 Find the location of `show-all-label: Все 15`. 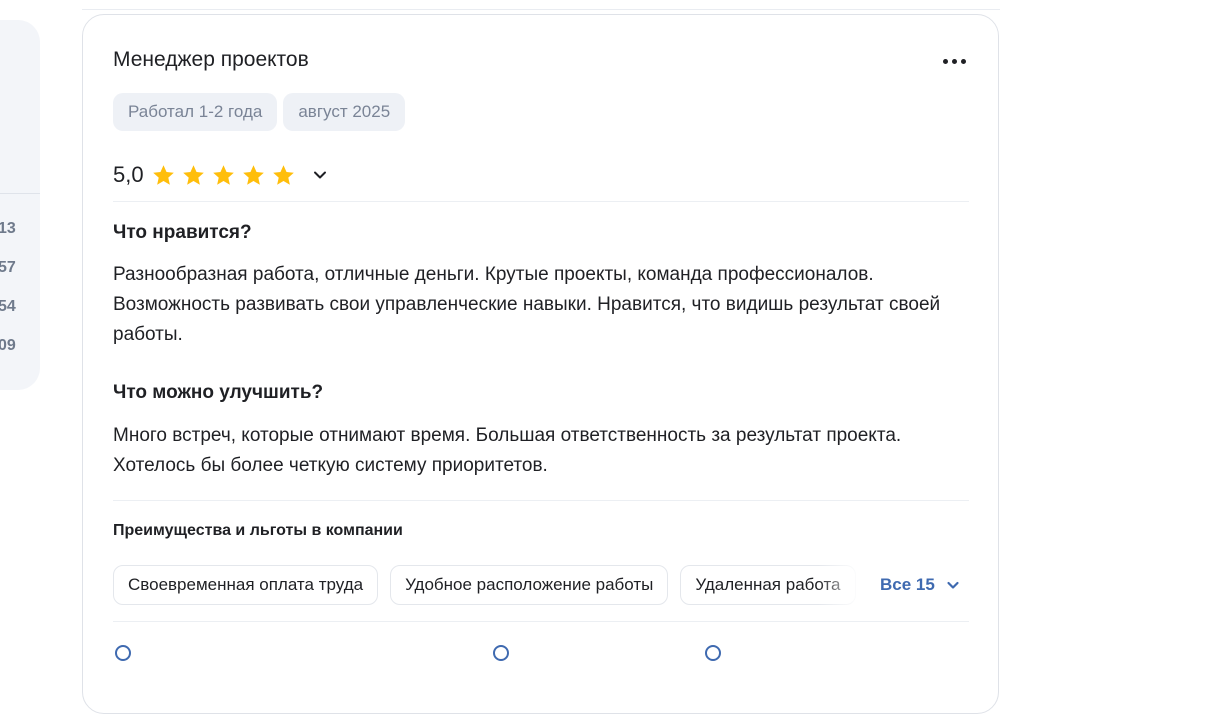

show-all-label: Все 15 is located at coordinates (907, 584).